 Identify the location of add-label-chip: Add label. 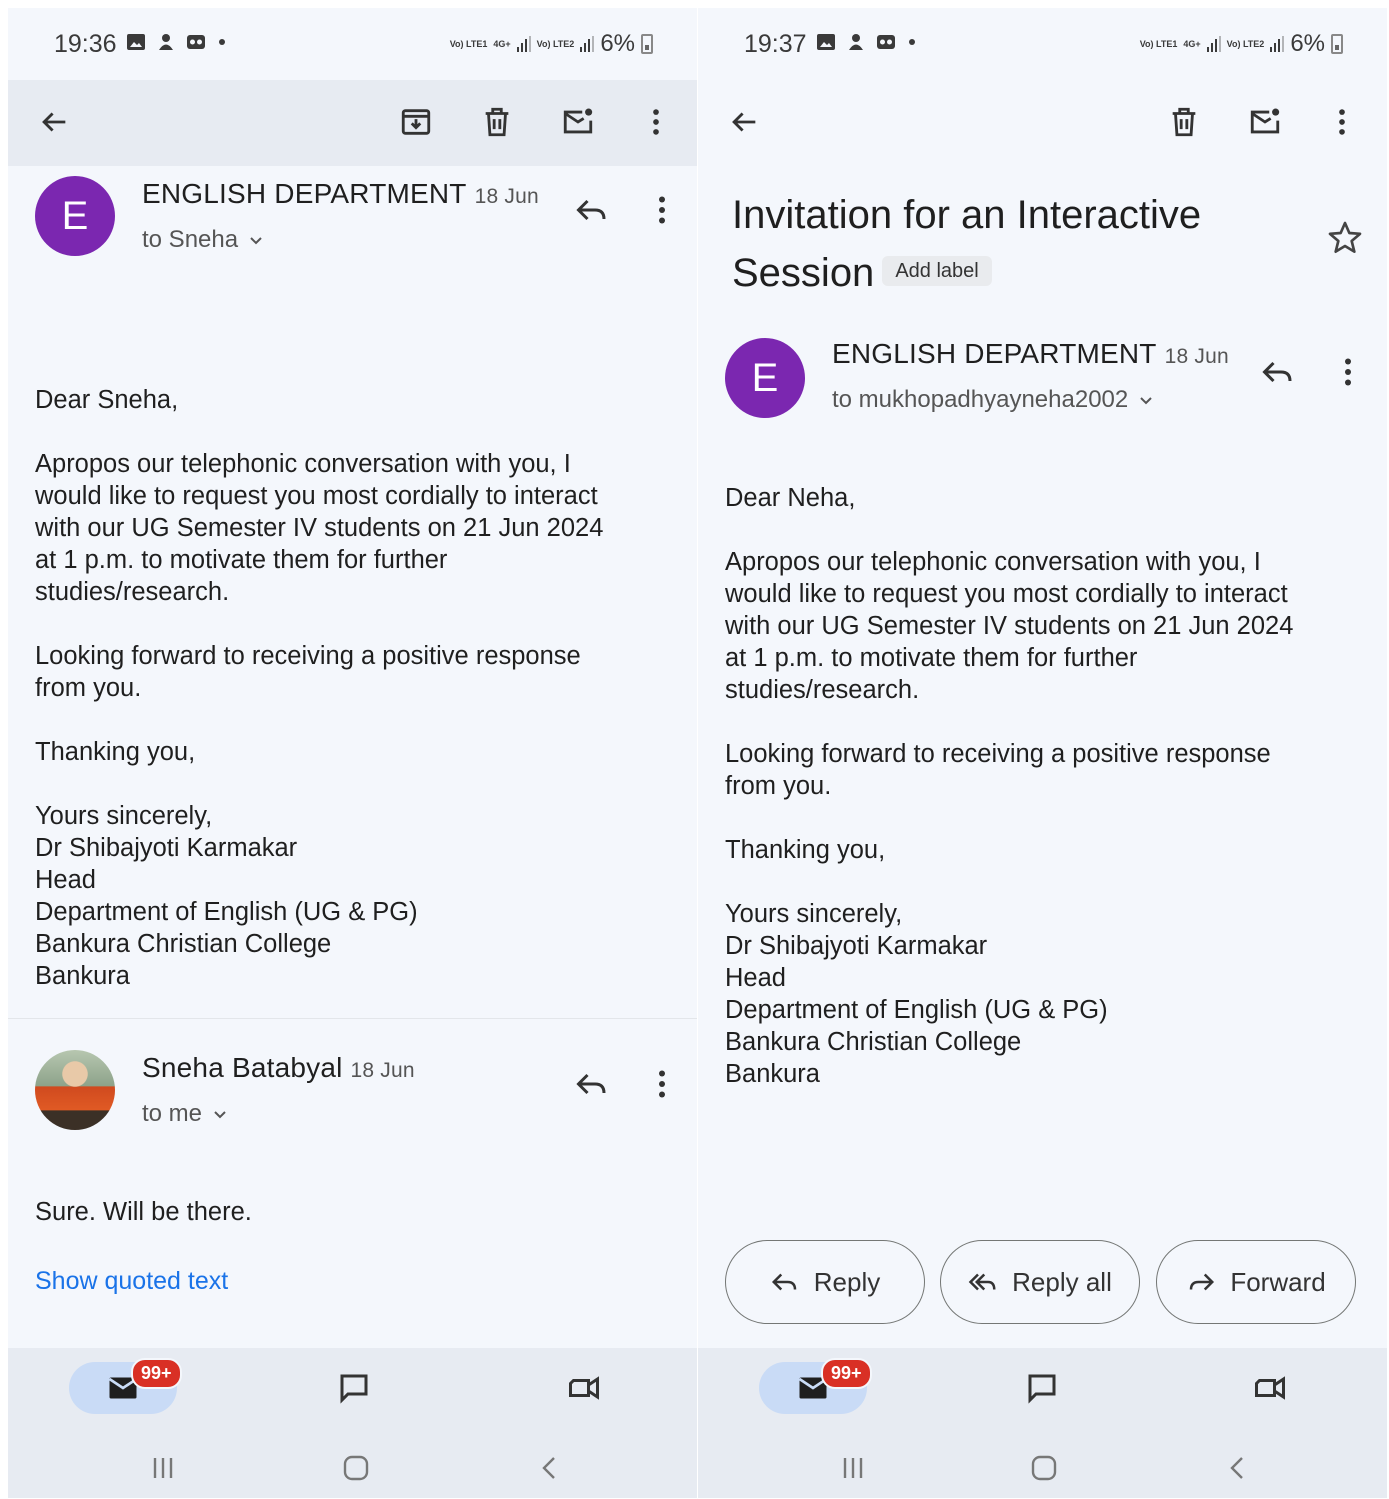
(937, 271).